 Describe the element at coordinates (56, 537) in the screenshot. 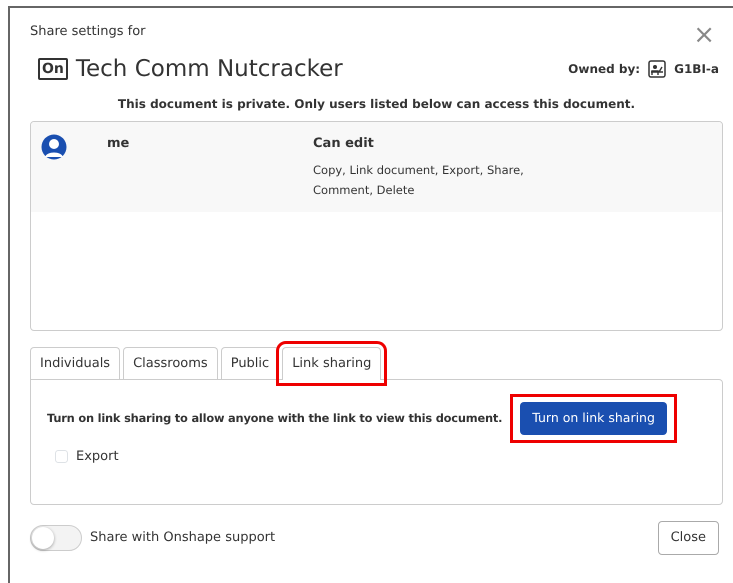

I see `support-toggle` at that location.